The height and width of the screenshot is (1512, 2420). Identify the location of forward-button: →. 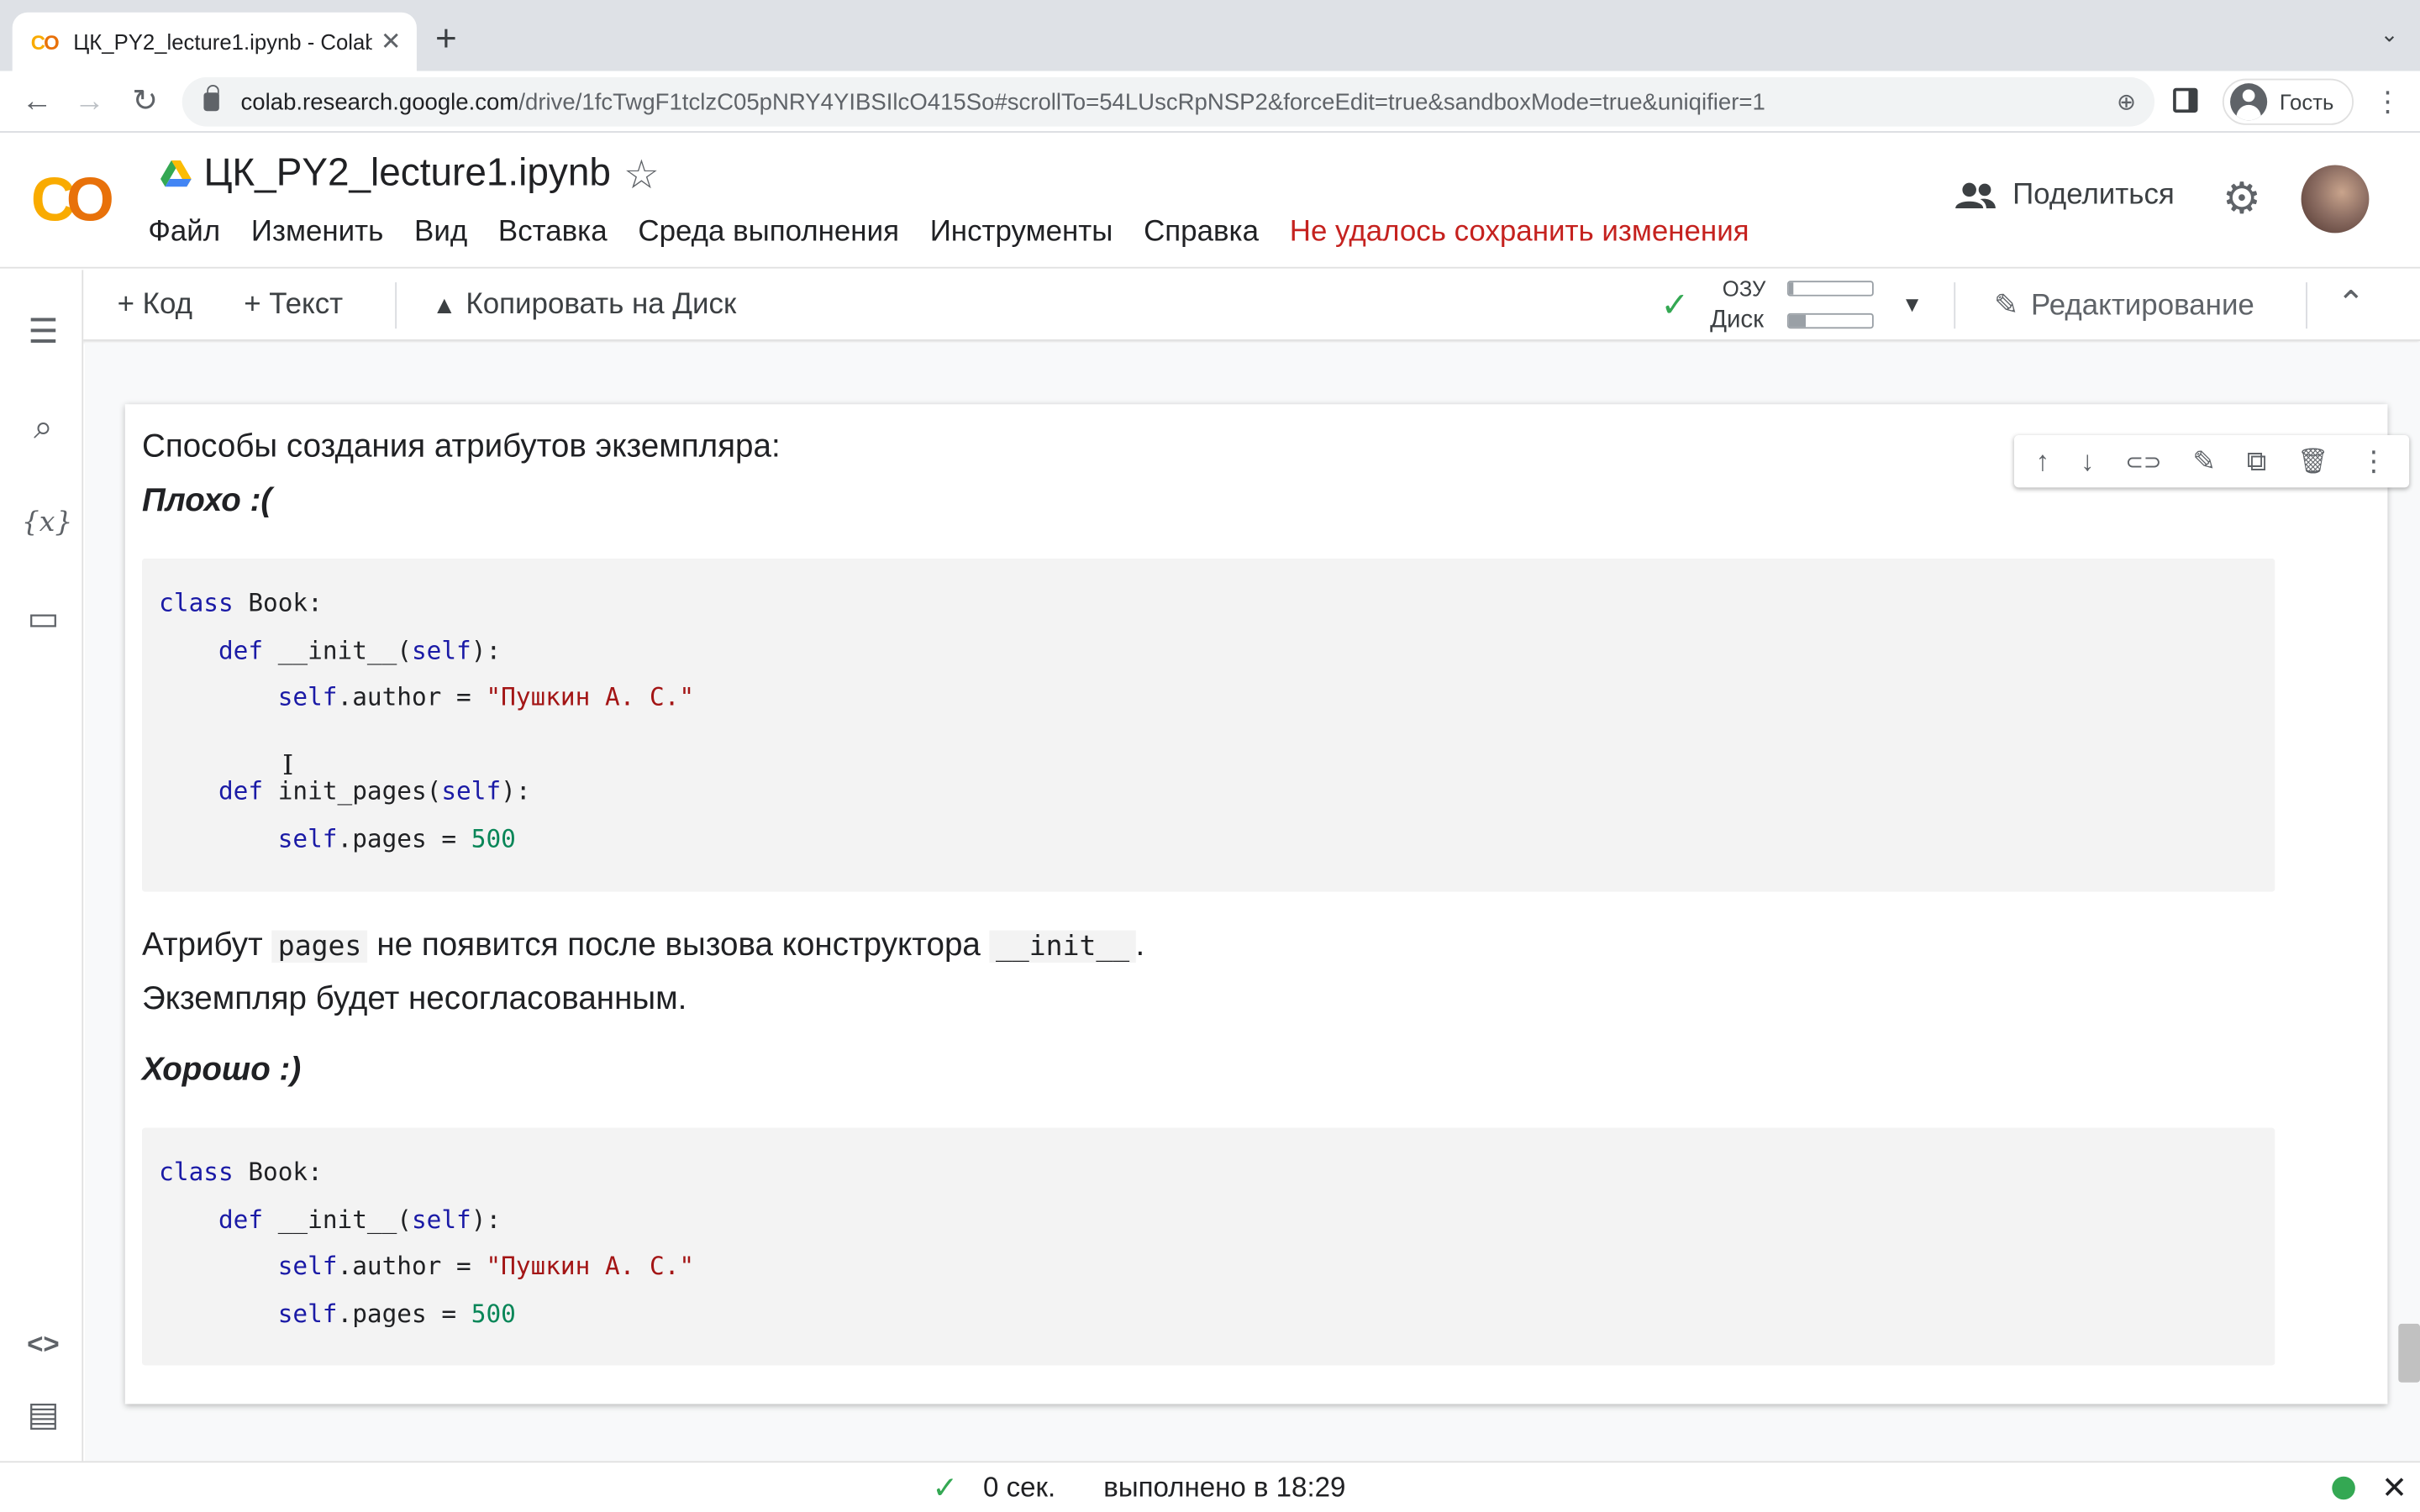
(90, 102).